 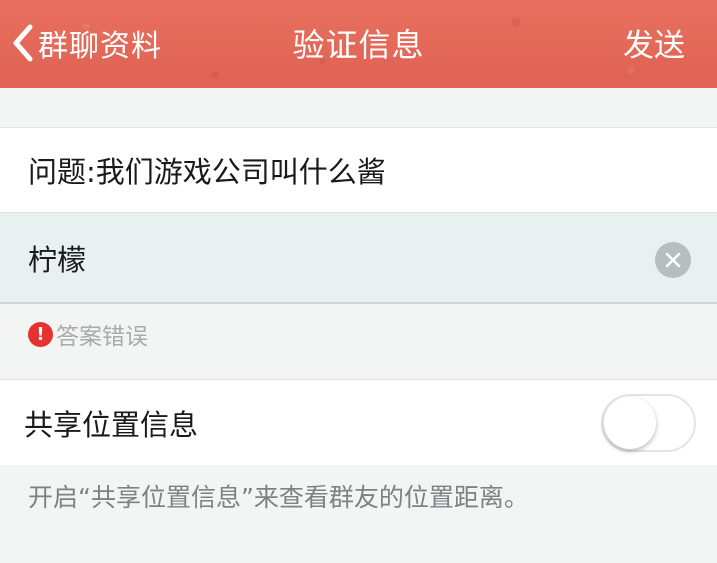 What do you see at coordinates (40, 334) in the screenshot?
I see `exclamation-icon: !` at bounding box center [40, 334].